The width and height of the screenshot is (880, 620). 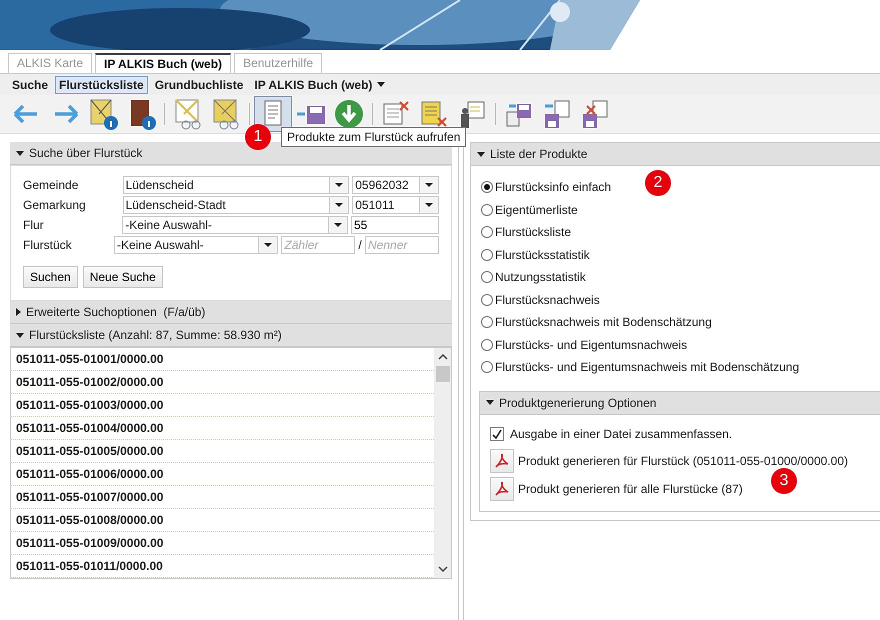 What do you see at coordinates (533, 232) in the screenshot?
I see `option-label: Flurstücksliste` at bounding box center [533, 232].